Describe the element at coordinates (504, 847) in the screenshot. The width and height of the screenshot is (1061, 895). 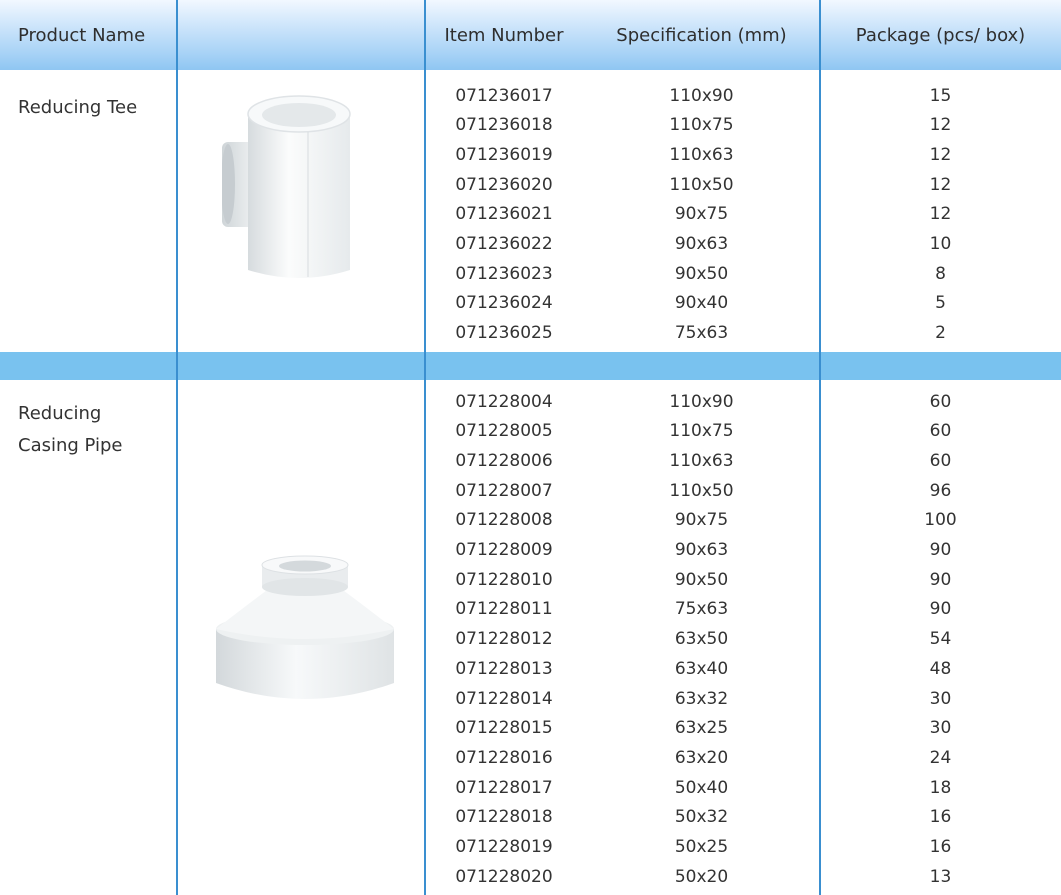
I see `item-number-cell: 071228019` at that location.